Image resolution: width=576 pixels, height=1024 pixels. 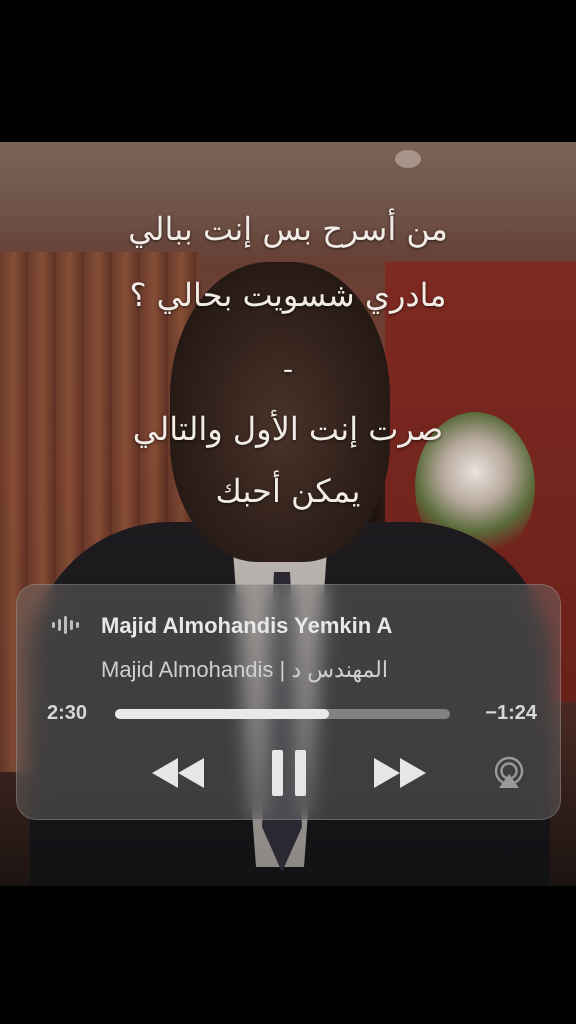 I want to click on airplay-icon, so click(x=509, y=772).